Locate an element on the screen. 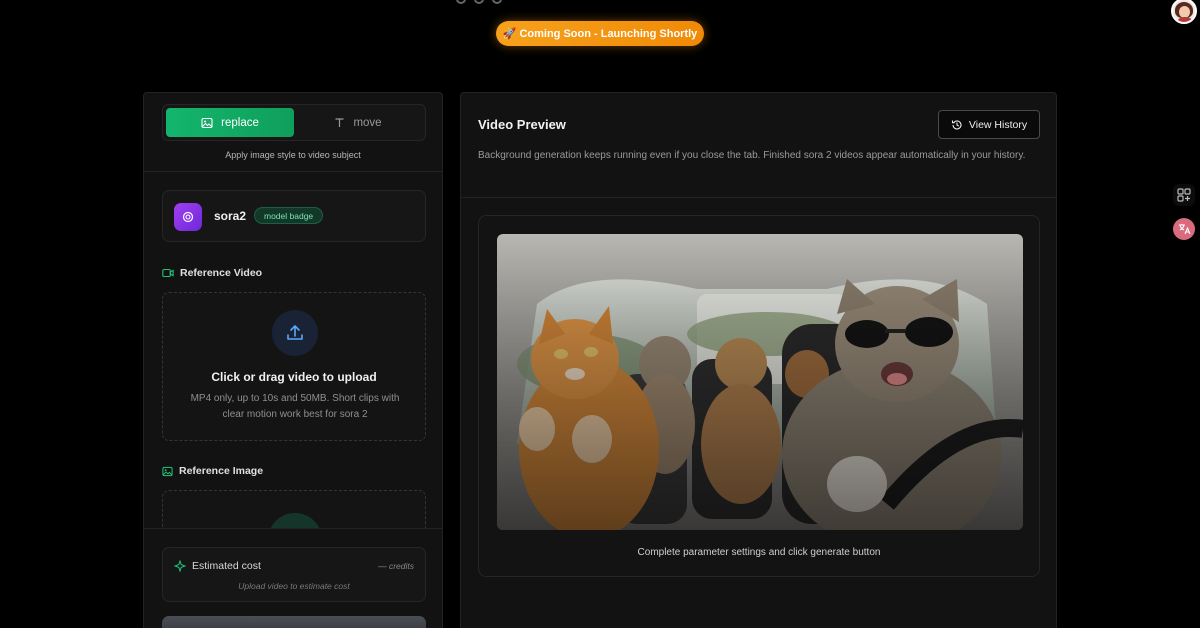 The height and width of the screenshot is (628, 1200). coming-soon-banner: 🚀 Coming Soon - Launching Shortly is located at coordinates (600, 33).